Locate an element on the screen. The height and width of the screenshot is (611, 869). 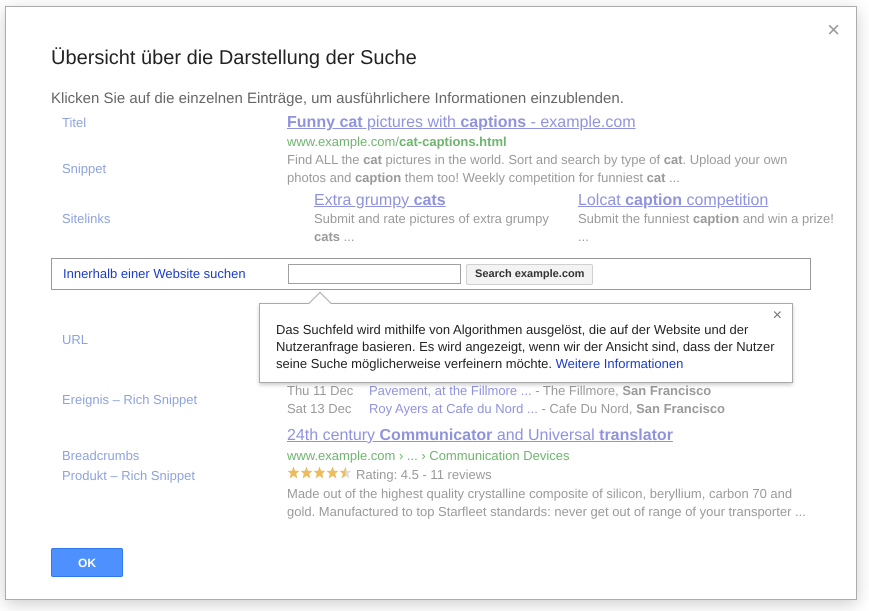
search-row: Innerhalb einer Website suchen Search example.com is located at coordinates (431, 274).